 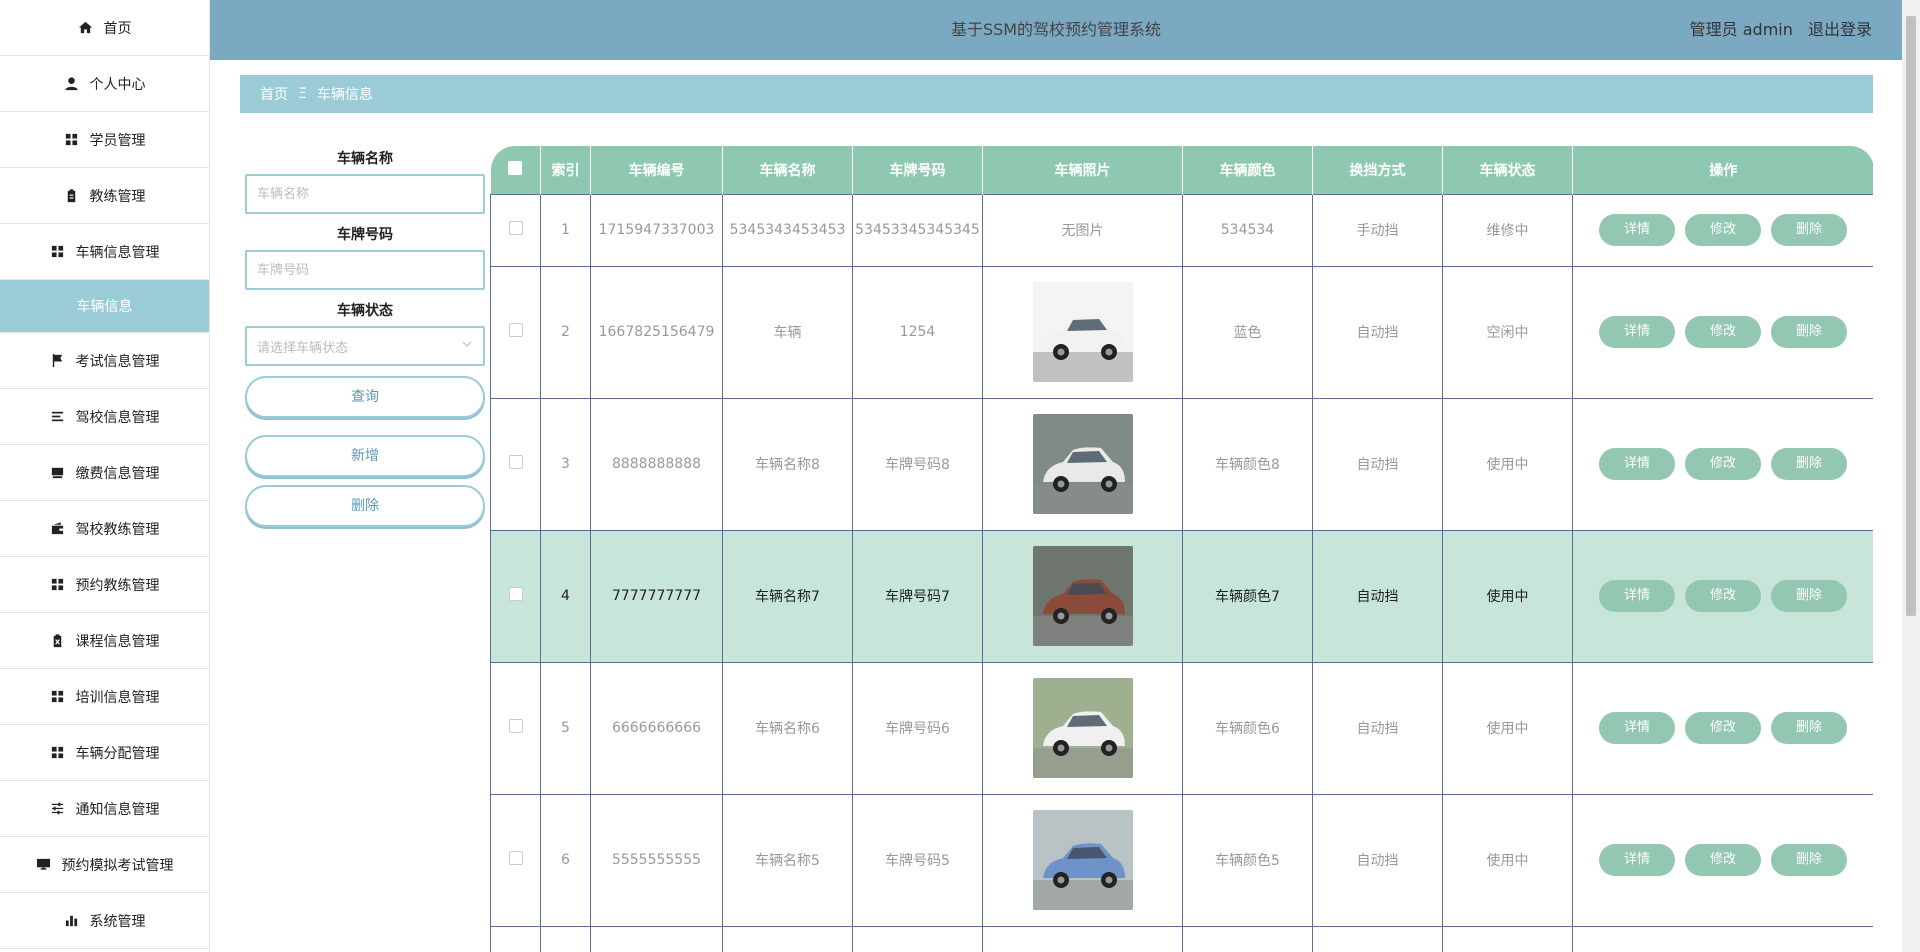 What do you see at coordinates (917, 332) in the screenshot?
I see `cell-plate: 1254` at bounding box center [917, 332].